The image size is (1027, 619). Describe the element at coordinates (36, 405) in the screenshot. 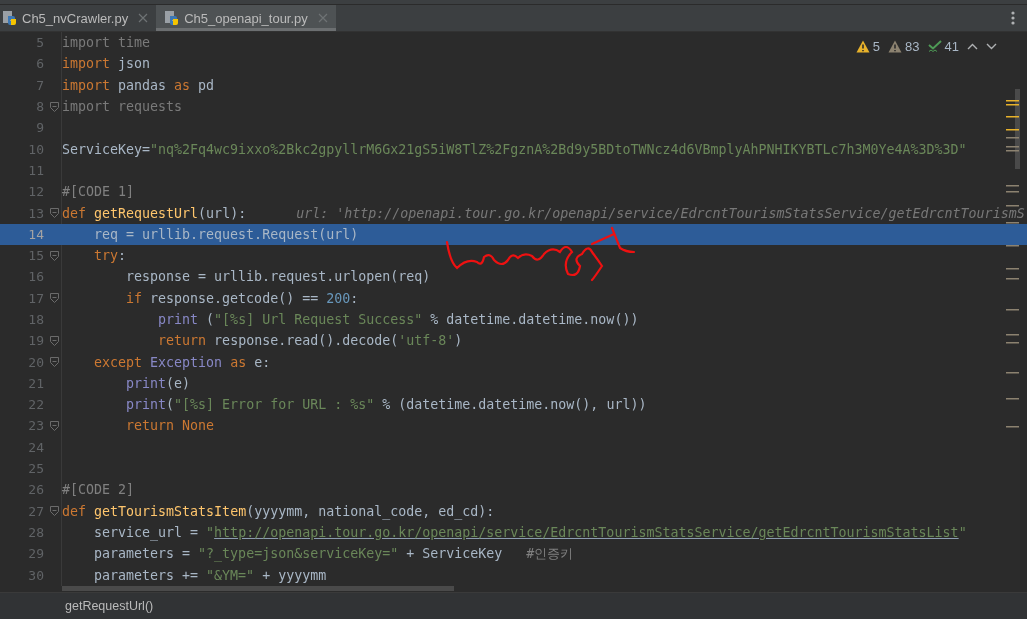

I see `line-number: 22` at that location.